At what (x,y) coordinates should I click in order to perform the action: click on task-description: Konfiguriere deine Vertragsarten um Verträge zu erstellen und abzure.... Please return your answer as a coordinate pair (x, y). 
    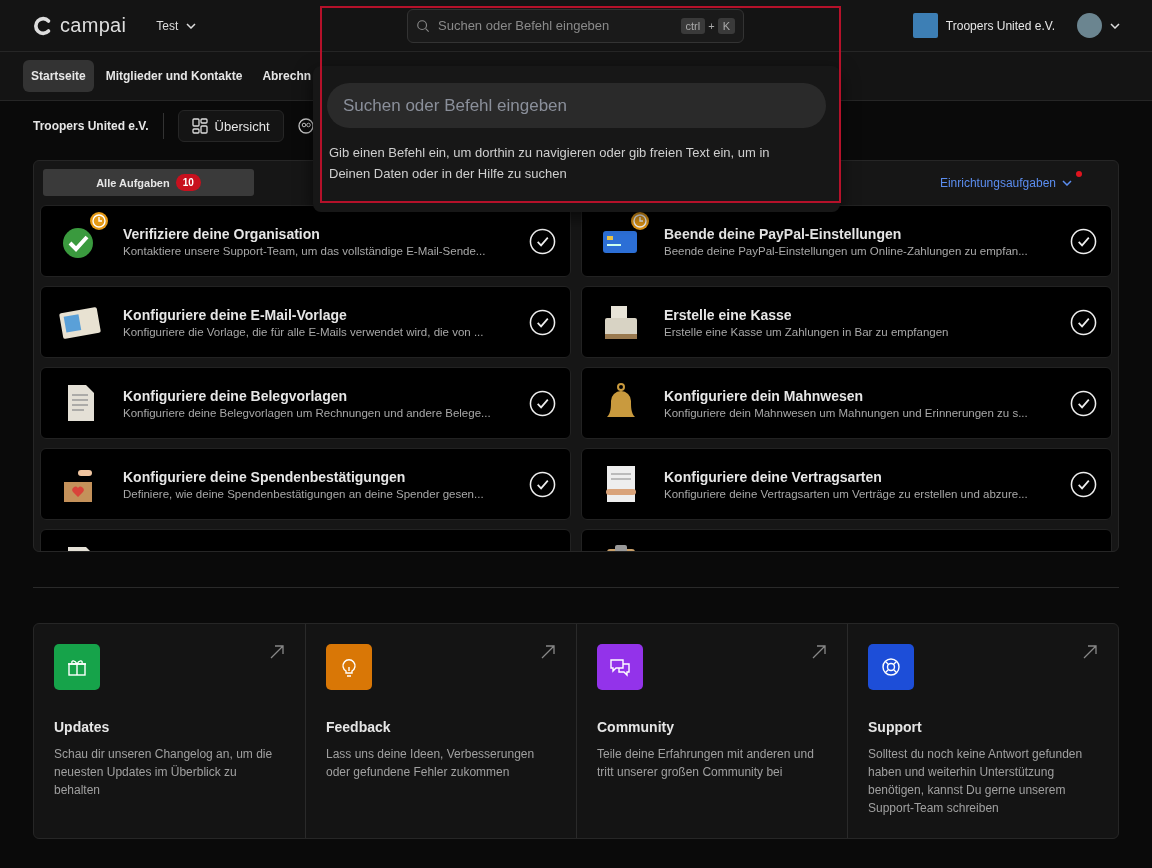
    Looking at the image, I should click on (846, 493).